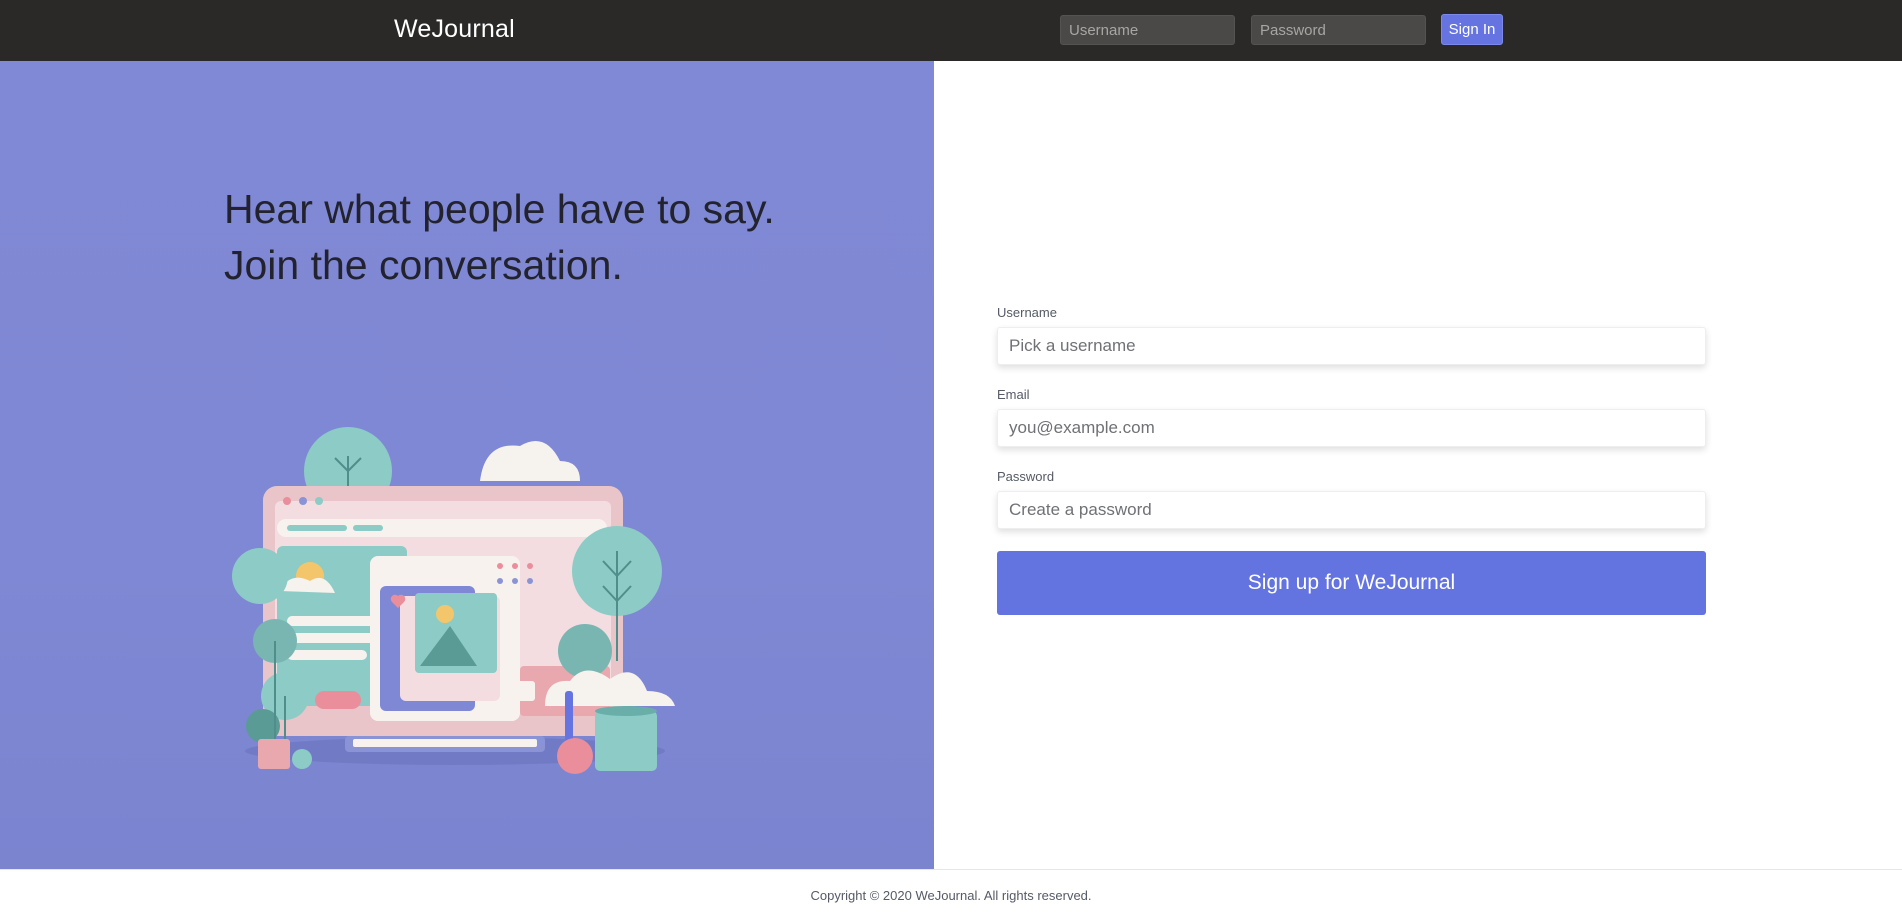  What do you see at coordinates (1351, 346) in the screenshot?
I see `signup-username-input` at bounding box center [1351, 346].